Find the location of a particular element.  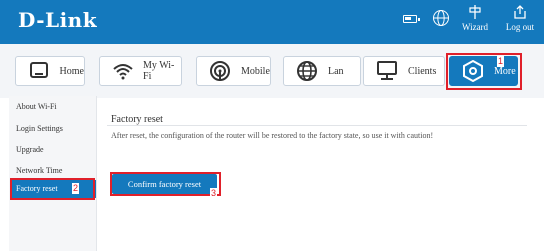

logout-icon is located at coordinates (520, 12).